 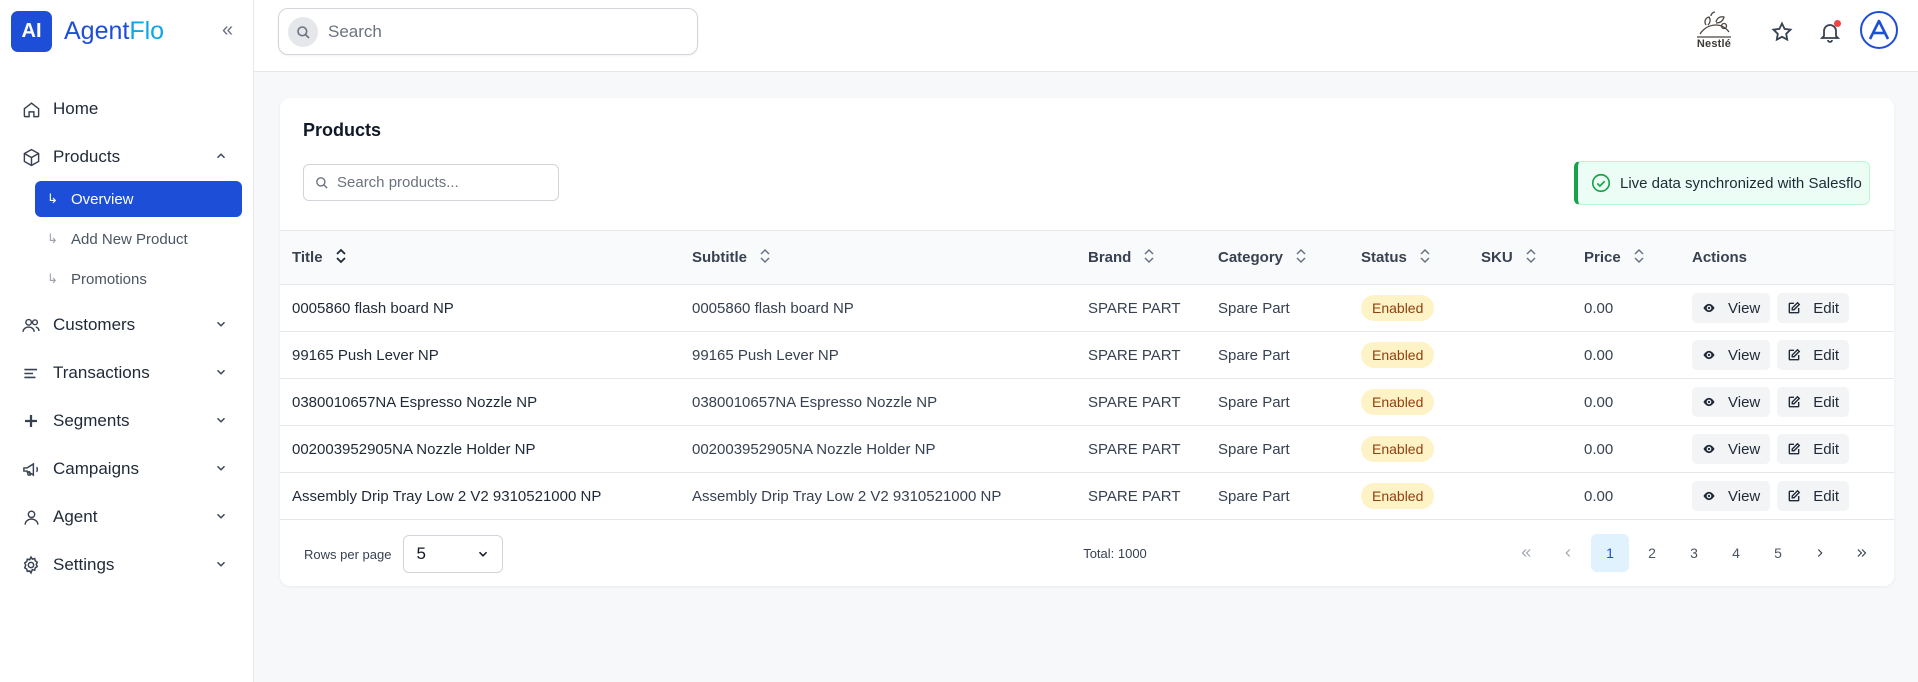 I want to click on page-number-button: 4, so click(x=1736, y=553).